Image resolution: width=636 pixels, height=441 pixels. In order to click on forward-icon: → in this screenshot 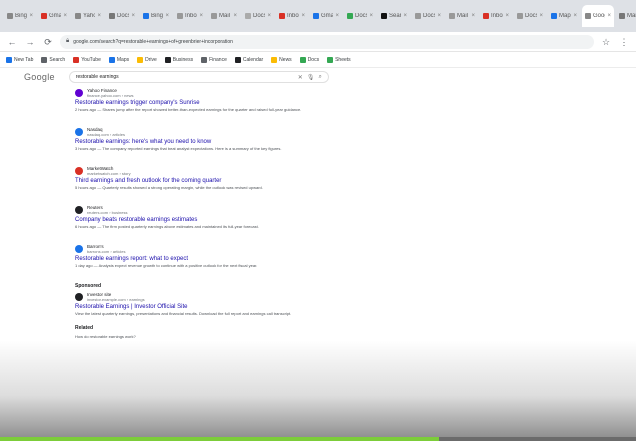, I will do `click(30, 42)`.